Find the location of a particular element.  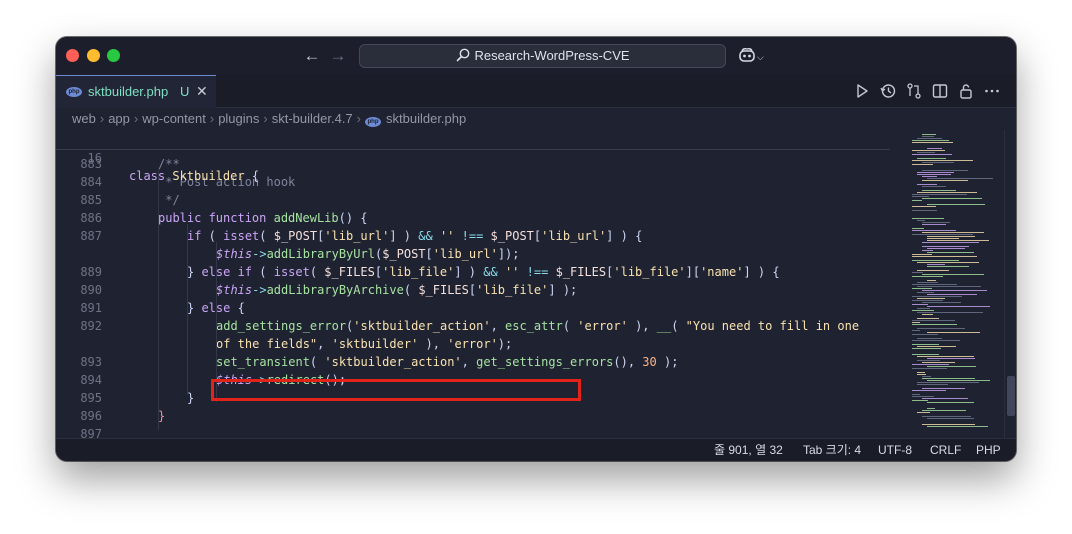

vertical-scrollbar is located at coordinates (1010, 284).